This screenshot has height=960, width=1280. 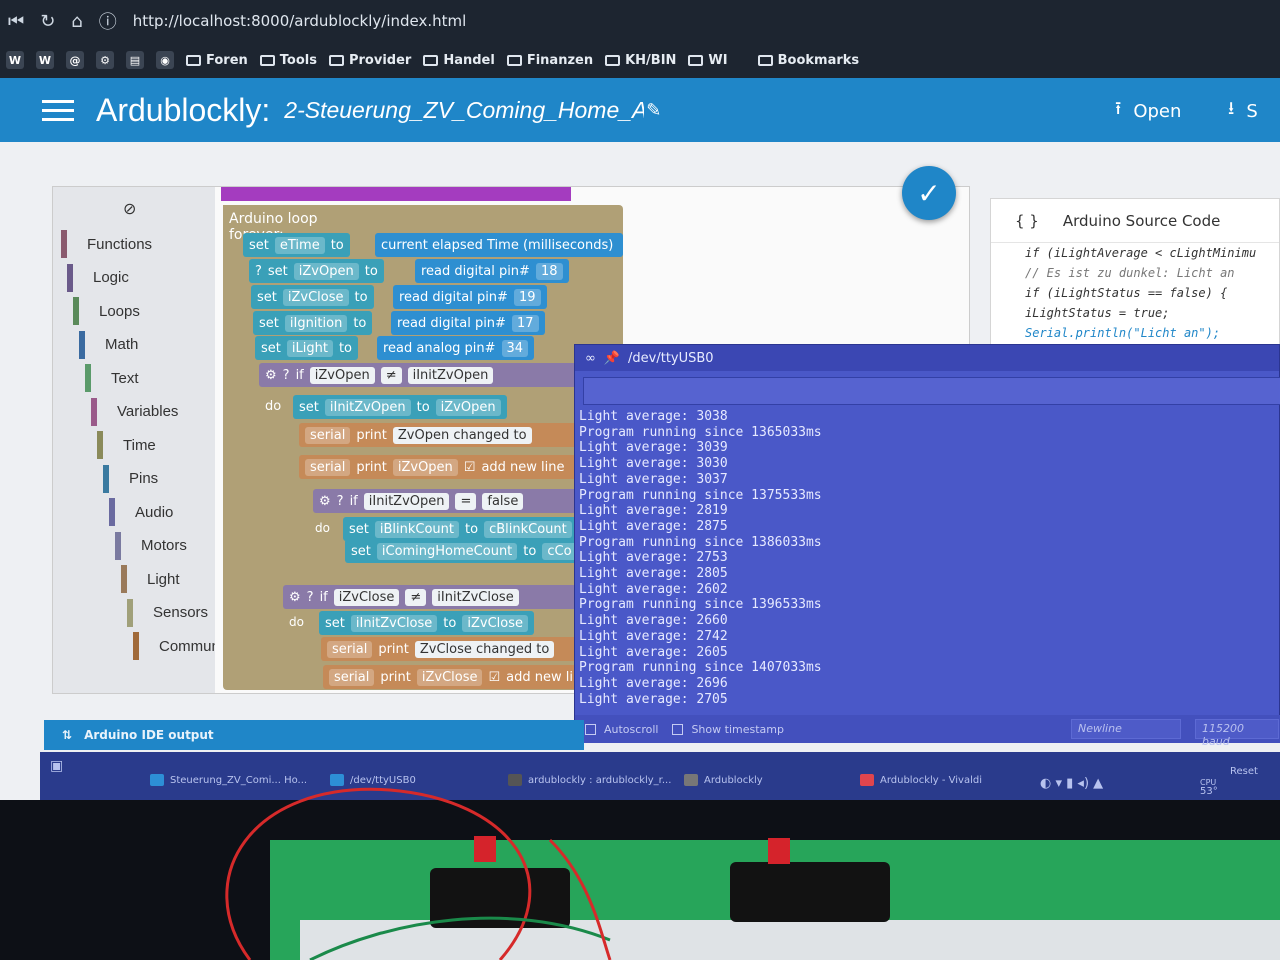 I want to click on pin-dropdown: 19, so click(x=527, y=297).